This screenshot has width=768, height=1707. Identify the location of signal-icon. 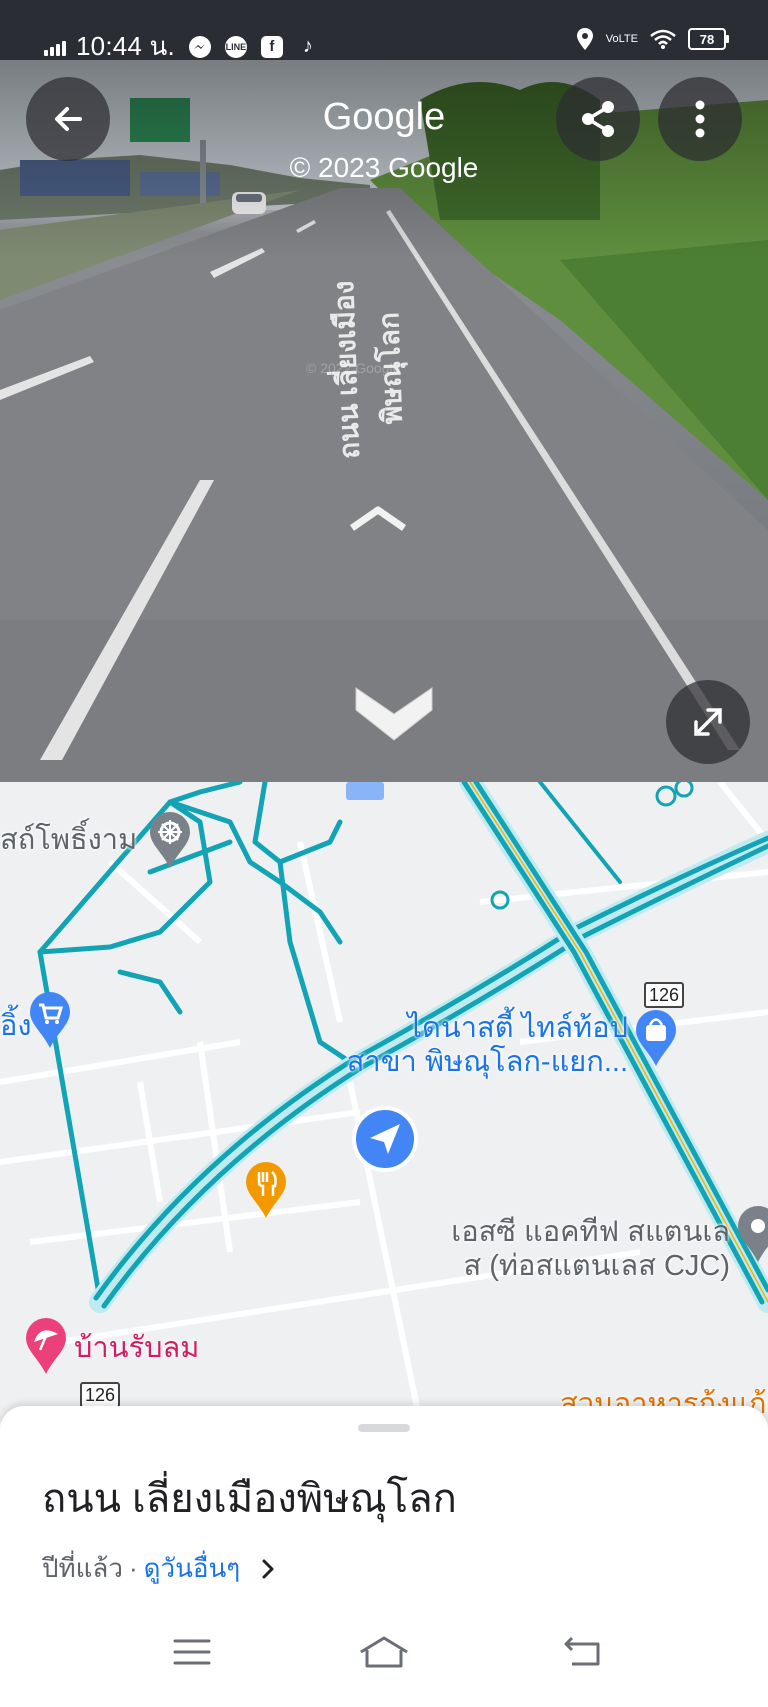
(55, 47).